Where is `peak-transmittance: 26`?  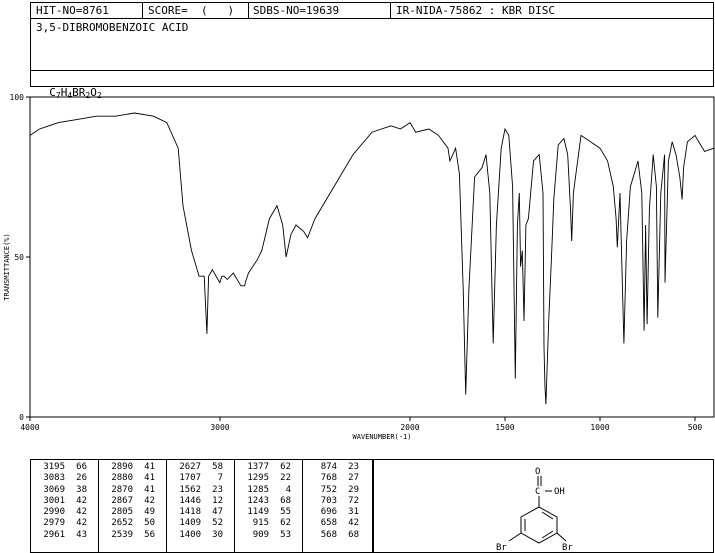 peak-transmittance: 26 is located at coordinates (81, 478).